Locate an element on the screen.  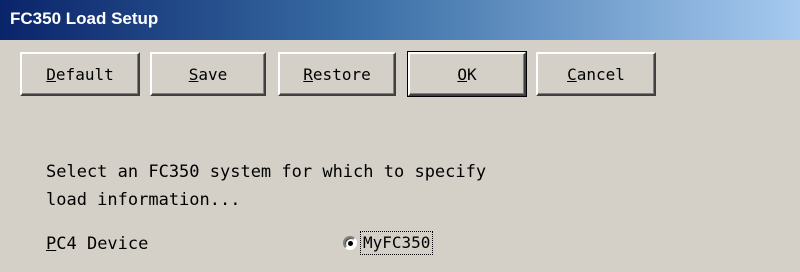
default-button-label: efault is located at coordinates (84, 74).